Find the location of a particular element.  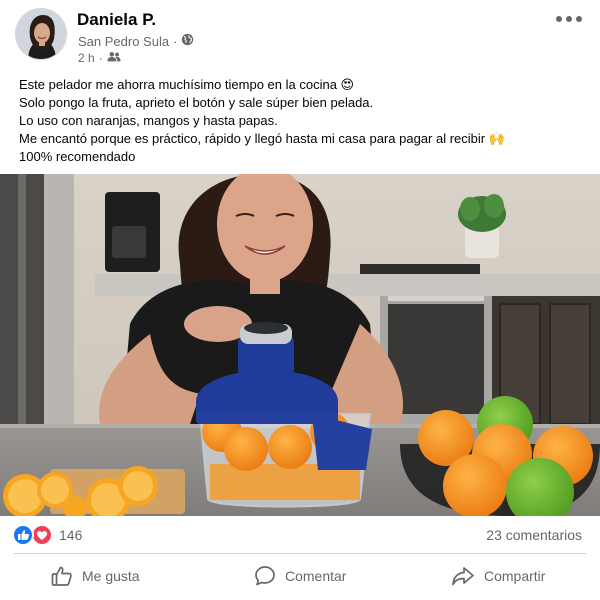

post-header: Daniela P. San Pedro Sula · 2 h · is located at coordinates (300, 36).